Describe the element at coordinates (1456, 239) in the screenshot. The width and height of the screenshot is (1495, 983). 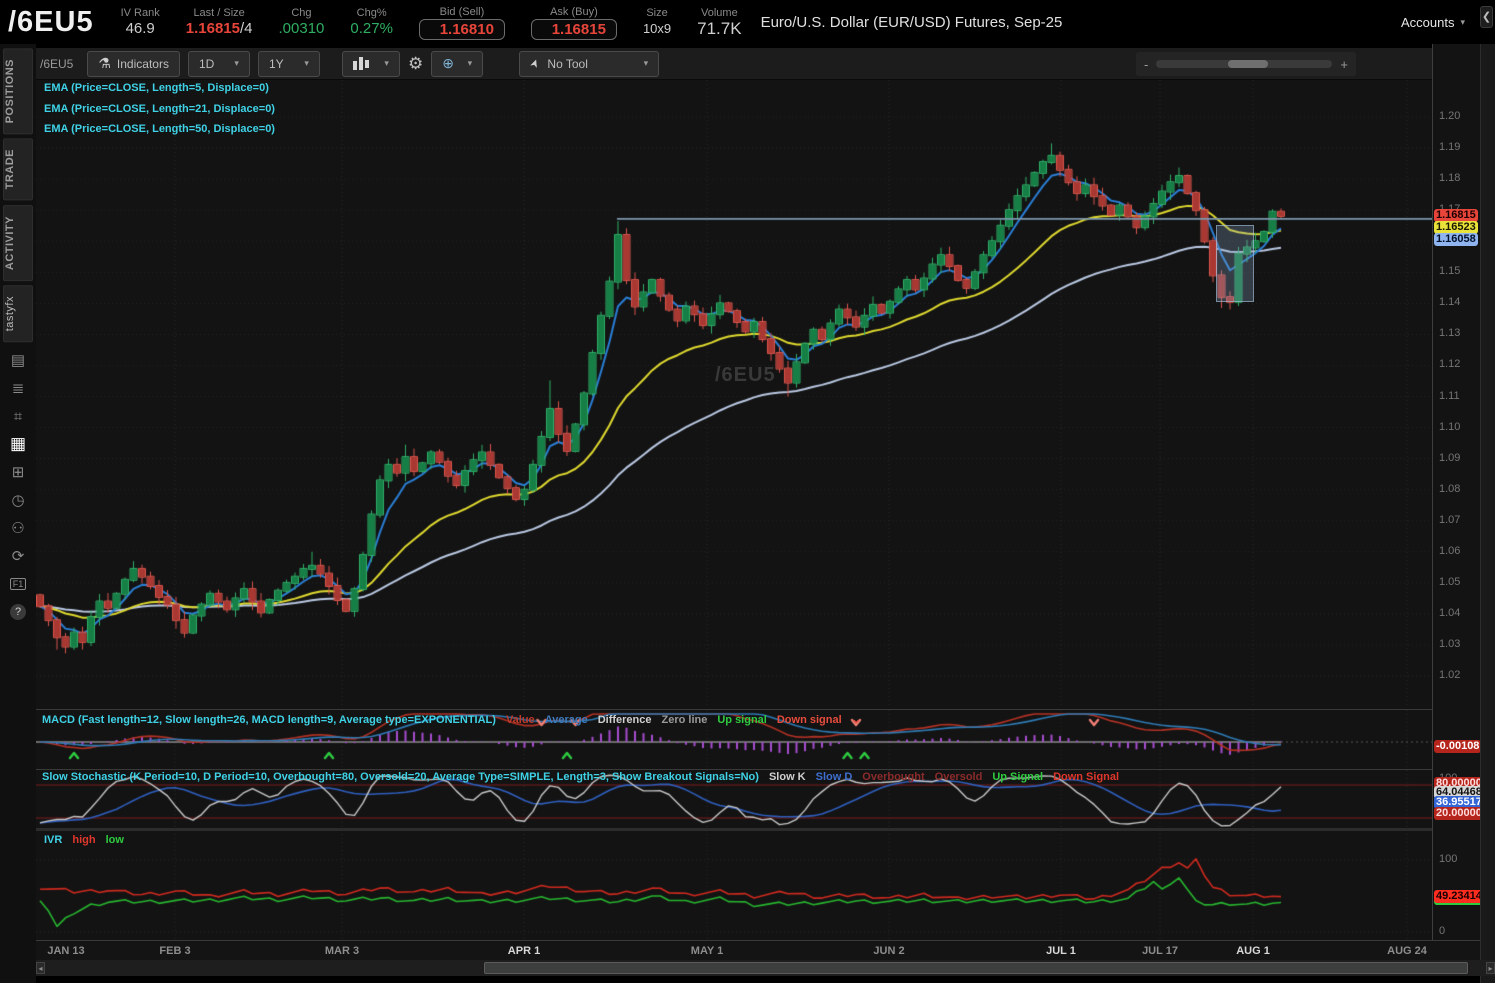
I see `ema50-chip: 1.16058` at that location.